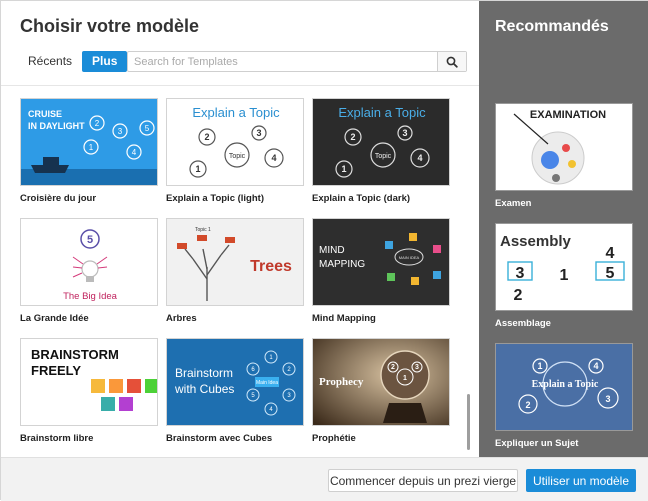 The width and height of the screenshot is (648, 501). Describe the element at coordinates (56, 370) in the screenshot. I see `svg-text: FREELY` at that location.